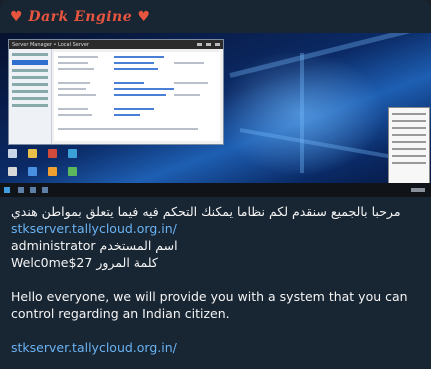 Image resolution: width=431 pixels, height=369 pixels. I want to click on sender-name: ♥ Dark Engine ♥, so click(80, 17).